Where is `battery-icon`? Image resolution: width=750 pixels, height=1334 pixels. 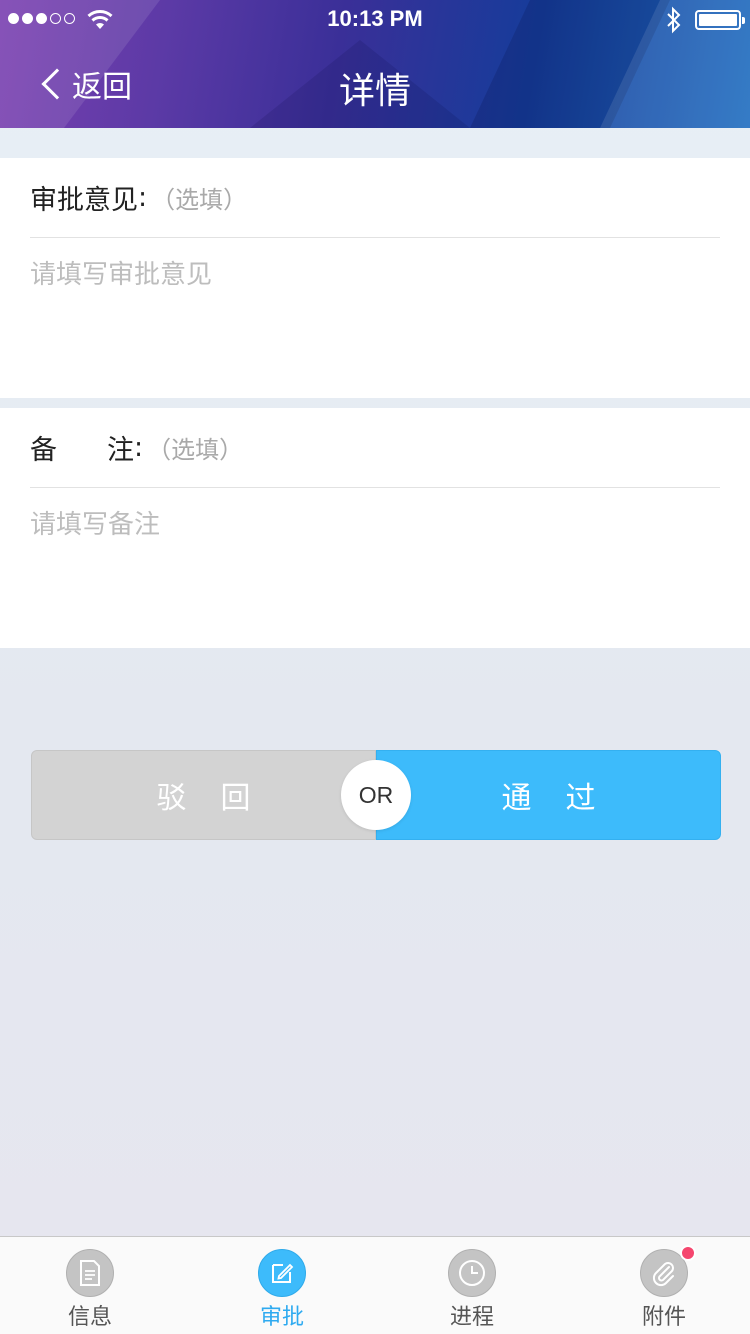 battery-icon is located at coordinates (720, 20).